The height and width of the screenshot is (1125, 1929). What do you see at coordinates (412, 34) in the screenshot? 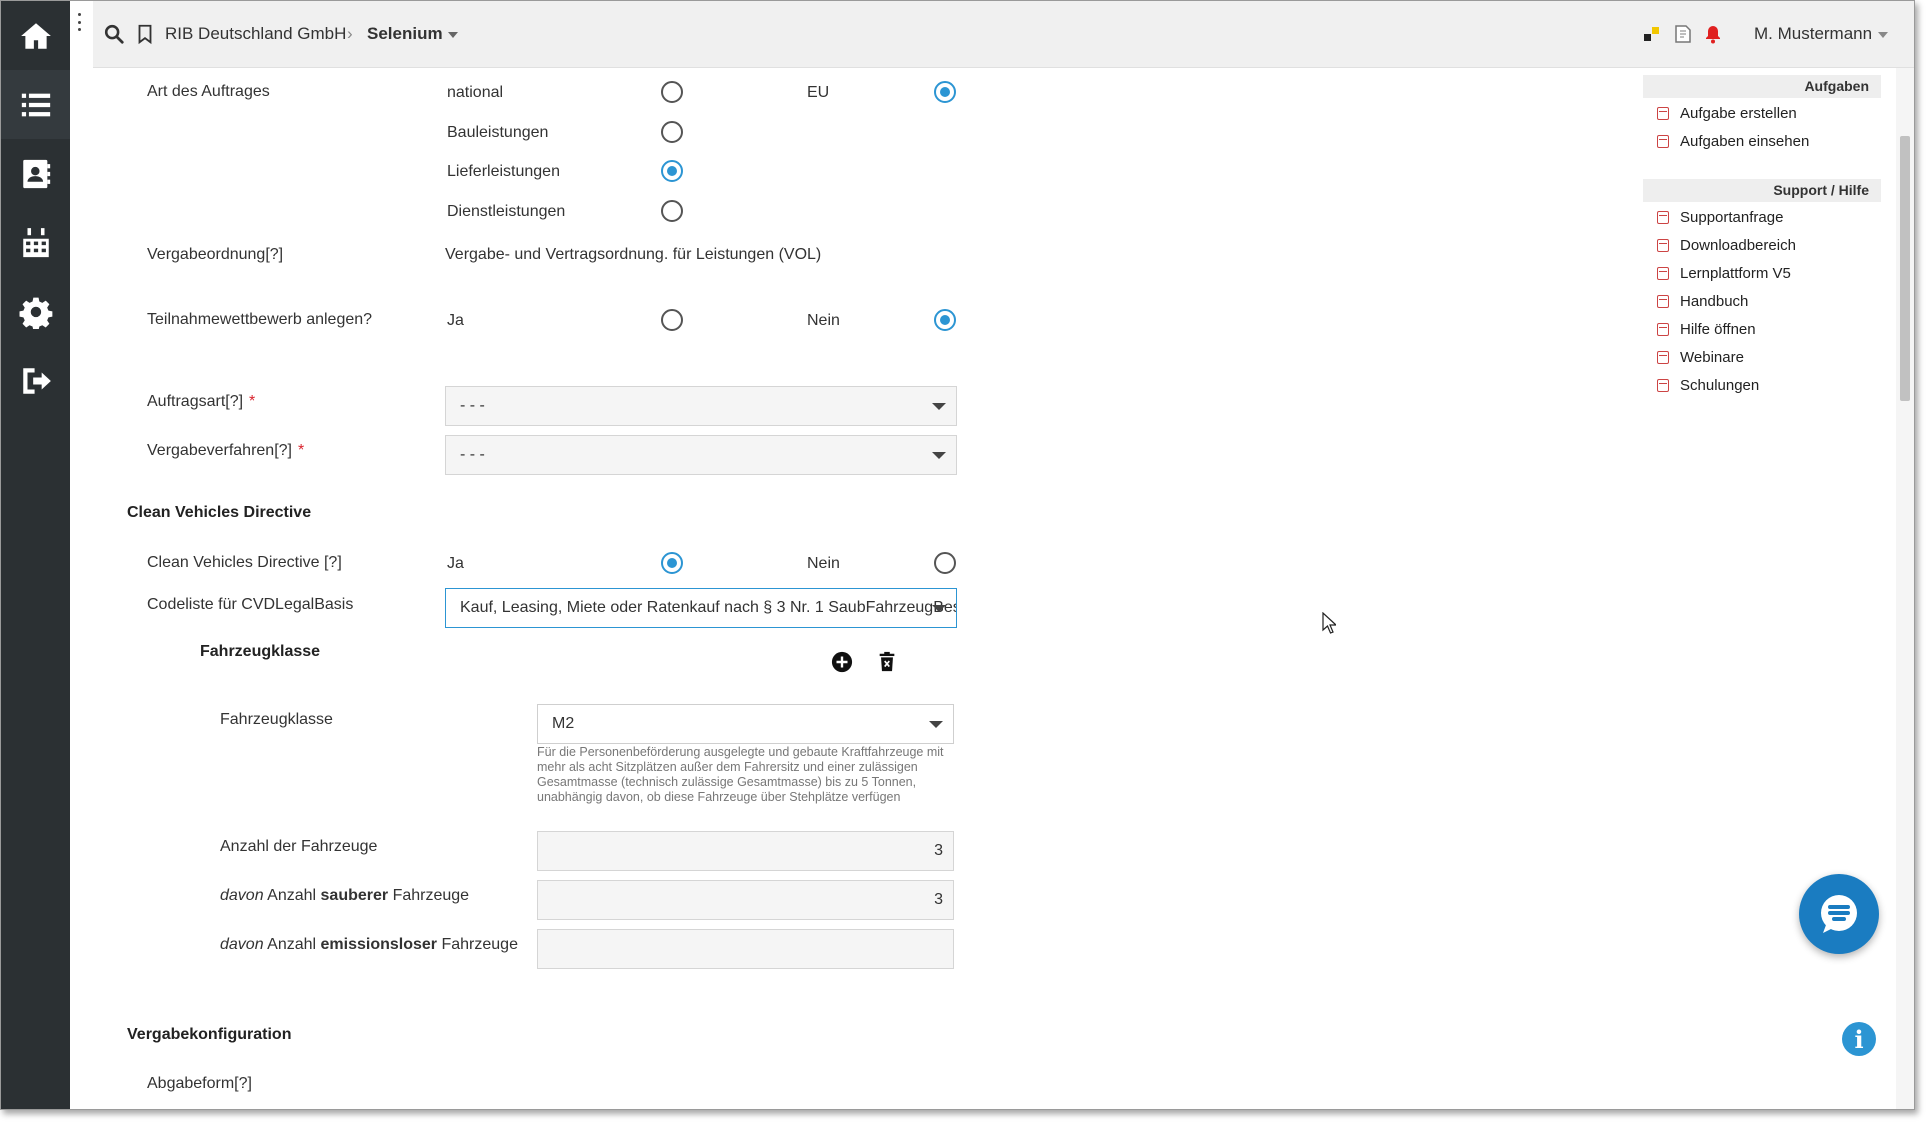
I see `breadcrumb-module: Selenium` at bounding box center [412, 34].